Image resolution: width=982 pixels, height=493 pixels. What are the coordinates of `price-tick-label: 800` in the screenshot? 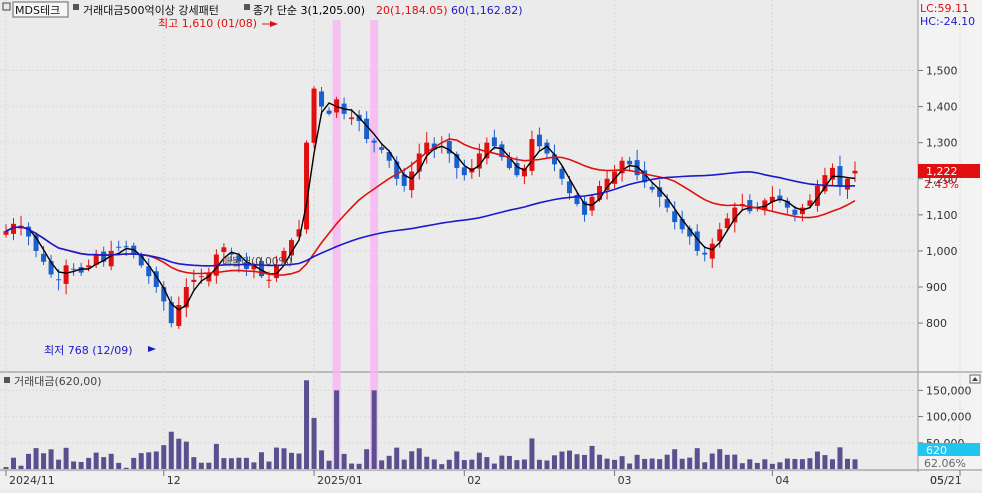 It's located at (936, 323).